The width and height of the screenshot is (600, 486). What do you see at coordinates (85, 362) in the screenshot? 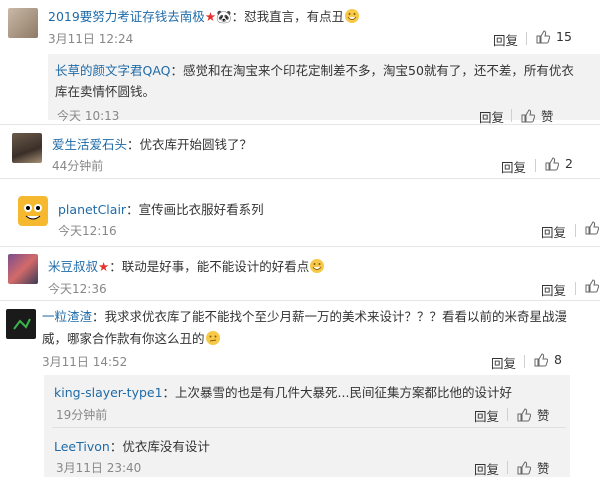
I see `comment-time: 3月11日 14:52` at bounding box center [85, 362].